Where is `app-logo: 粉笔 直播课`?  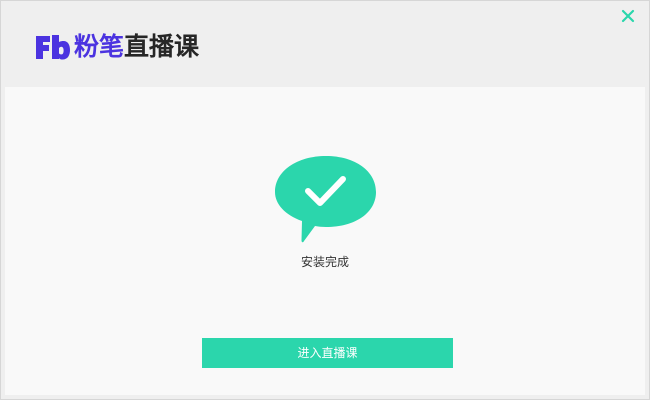
app-logo: 粉笔 直播课 is located at coordinates (116, 47).